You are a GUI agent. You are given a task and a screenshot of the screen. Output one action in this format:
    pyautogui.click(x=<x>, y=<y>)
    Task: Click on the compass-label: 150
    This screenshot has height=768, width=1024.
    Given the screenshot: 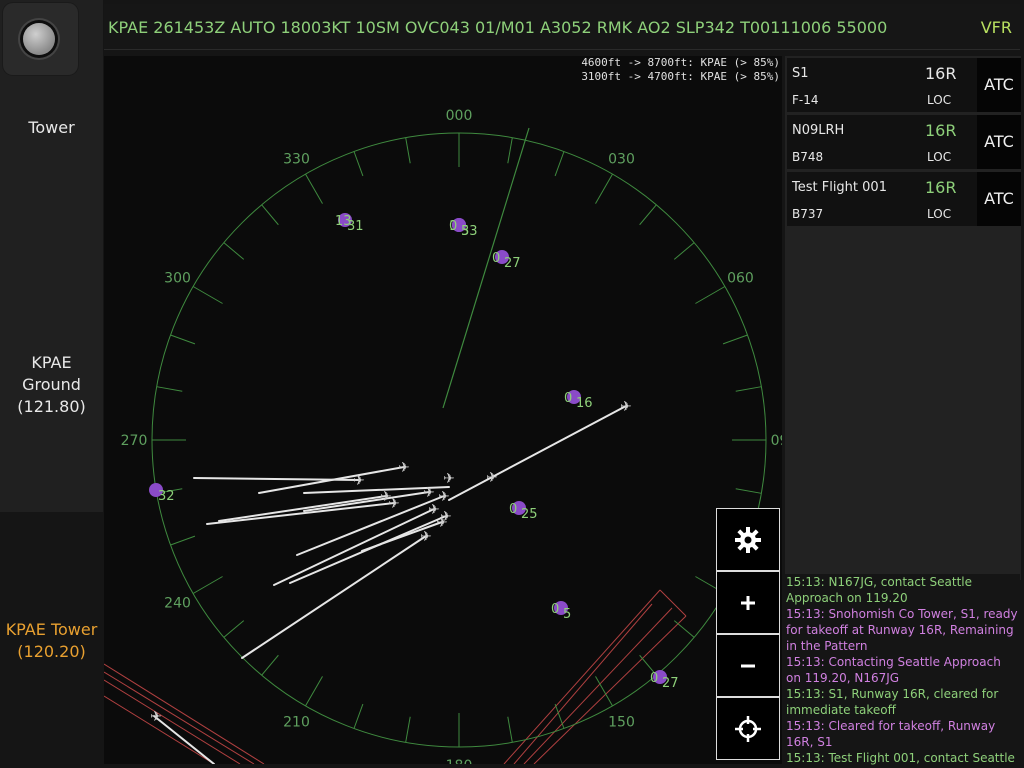 What is the action you would take?
    pyautogui.click(x=621, y=722)
    